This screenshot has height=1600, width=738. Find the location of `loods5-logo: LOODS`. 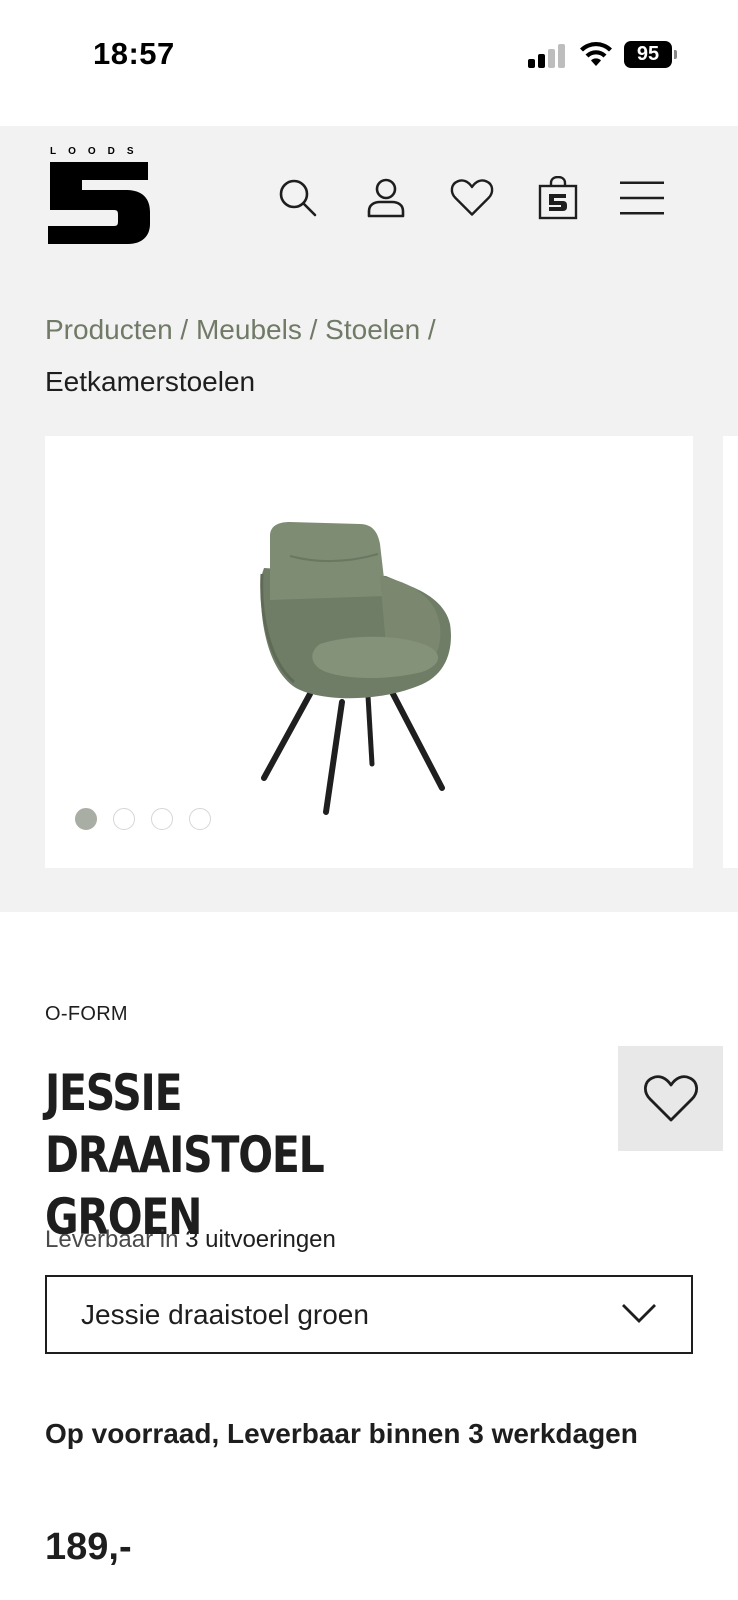

loods5-logo: LOODS is located at coordinates (100, 196).